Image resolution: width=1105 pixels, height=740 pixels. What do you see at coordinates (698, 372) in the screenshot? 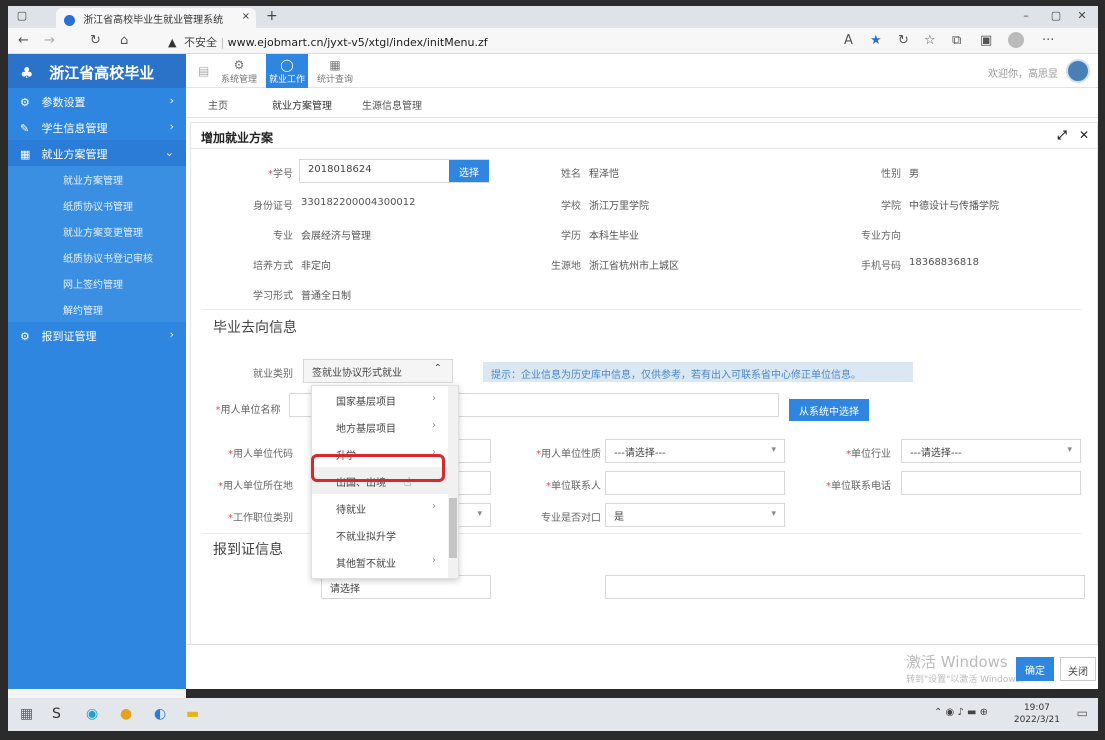
I see `info-tip: 提示：企业信息为历史库中信息，仅供参考，若有出入可联系省中心修正单位信息。` at bounding box center [698, 372].